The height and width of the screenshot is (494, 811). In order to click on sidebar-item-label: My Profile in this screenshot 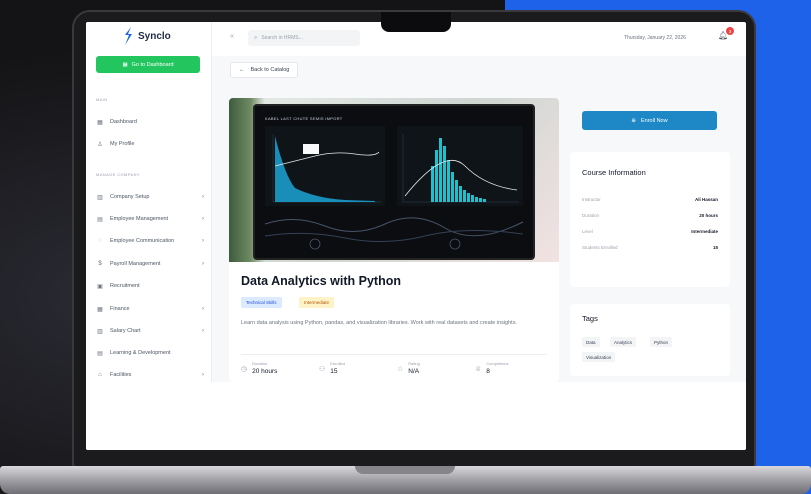, I will do `click(122, 144)`.